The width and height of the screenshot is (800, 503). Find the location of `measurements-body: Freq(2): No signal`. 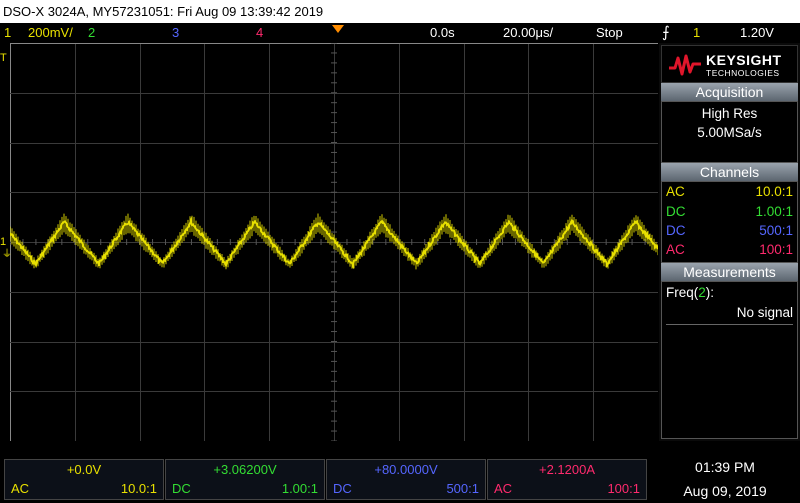

measurements-body: Freq(2): No signal is located at coordinates (729, 360).